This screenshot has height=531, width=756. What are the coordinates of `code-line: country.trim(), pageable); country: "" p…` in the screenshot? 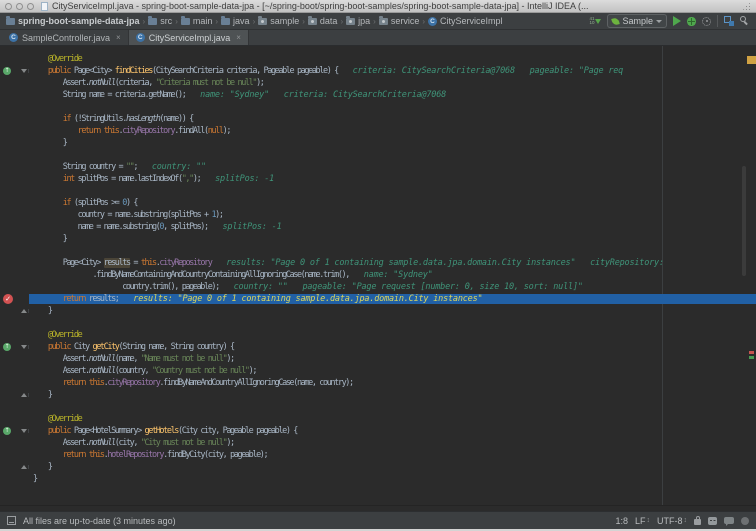 It's located at (378, 287).